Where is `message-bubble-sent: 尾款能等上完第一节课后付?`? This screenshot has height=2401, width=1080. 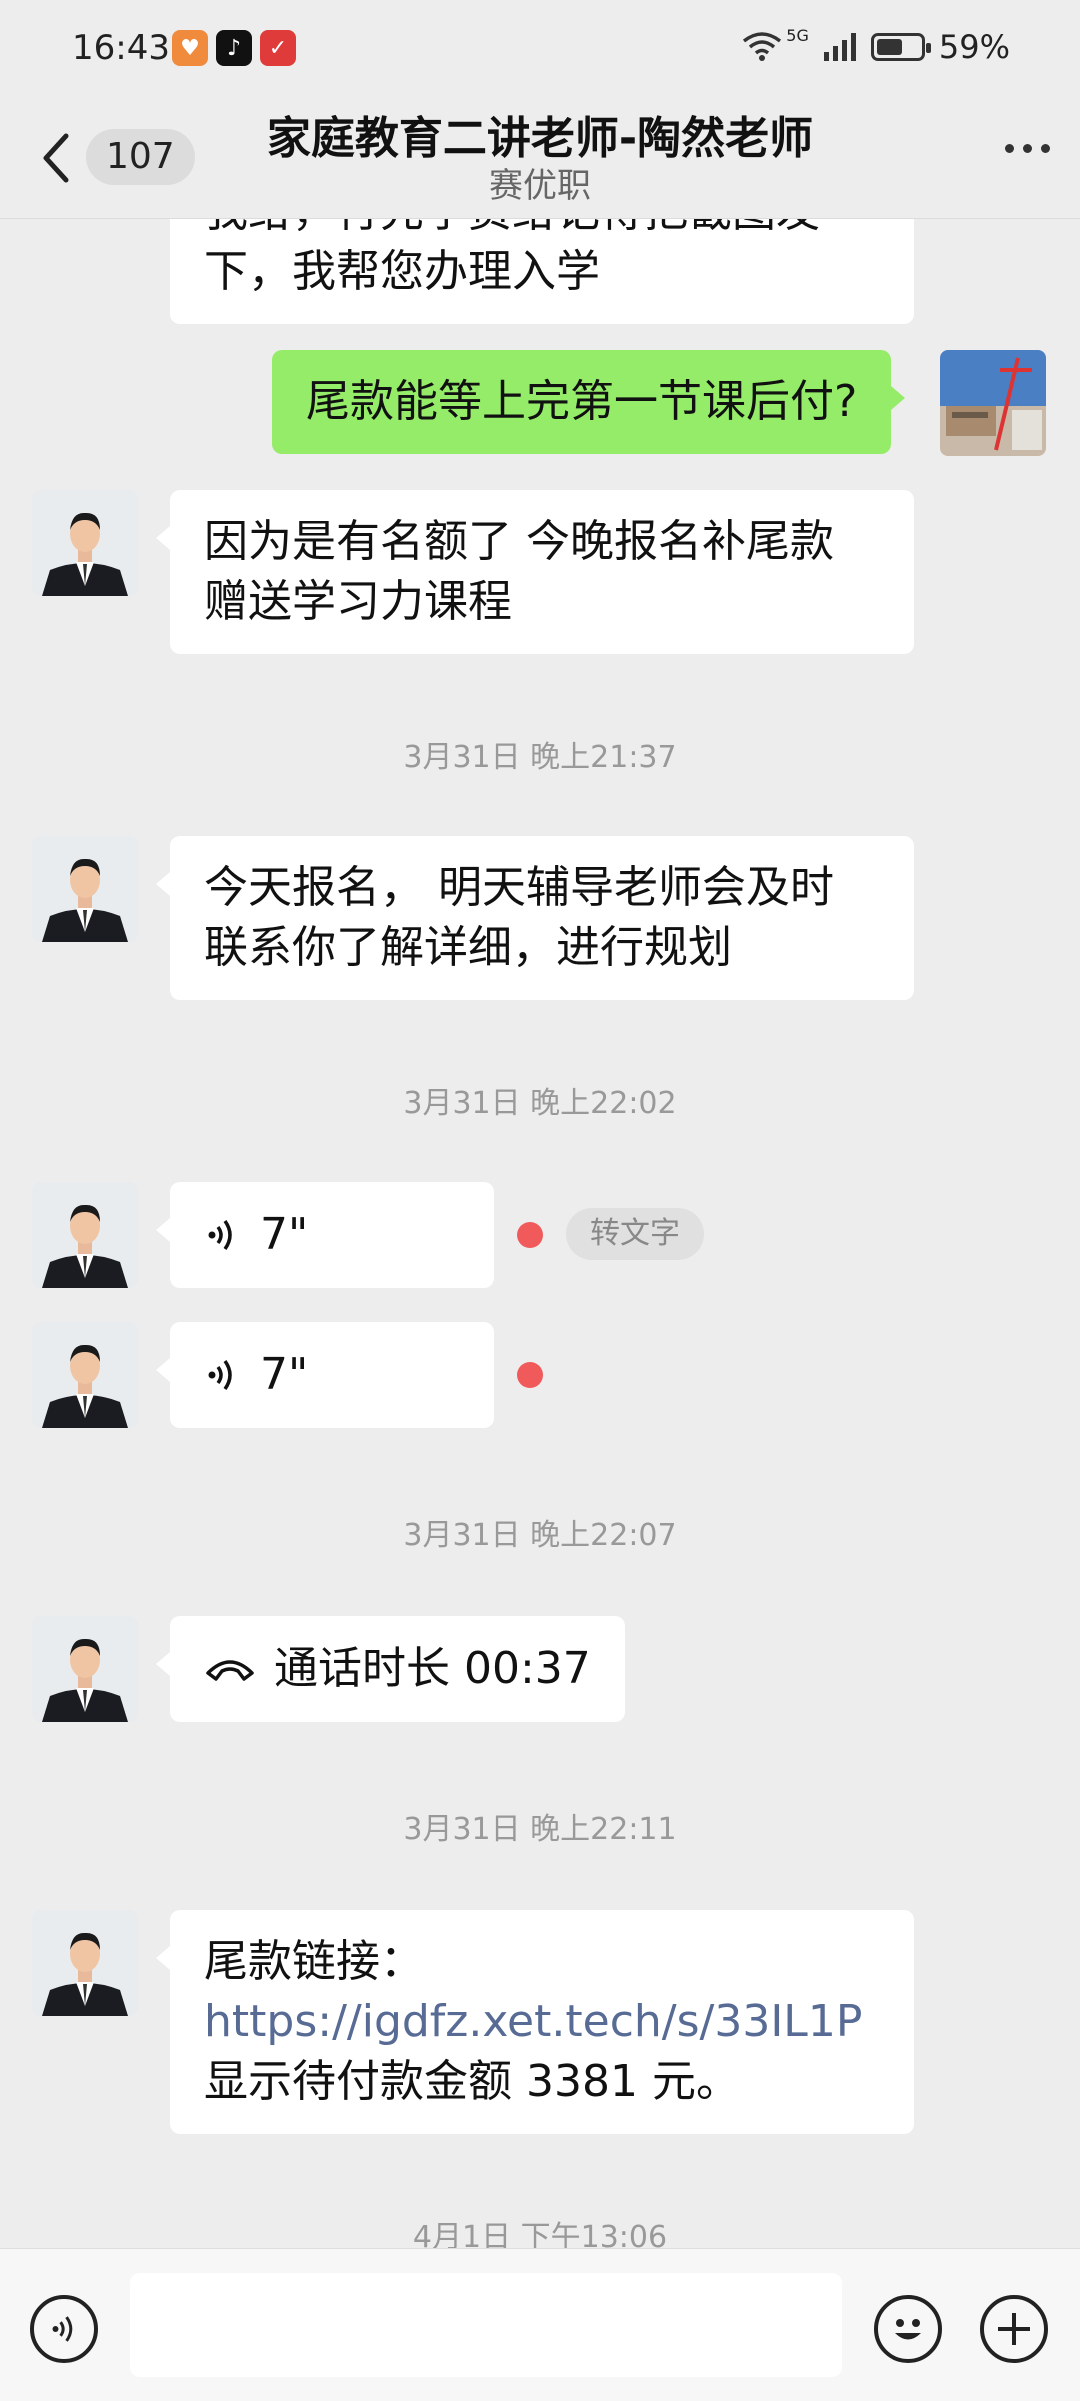
message-bubble-sent: 尾款能等上完第一节课后付? is located at coordinates (589, 402).